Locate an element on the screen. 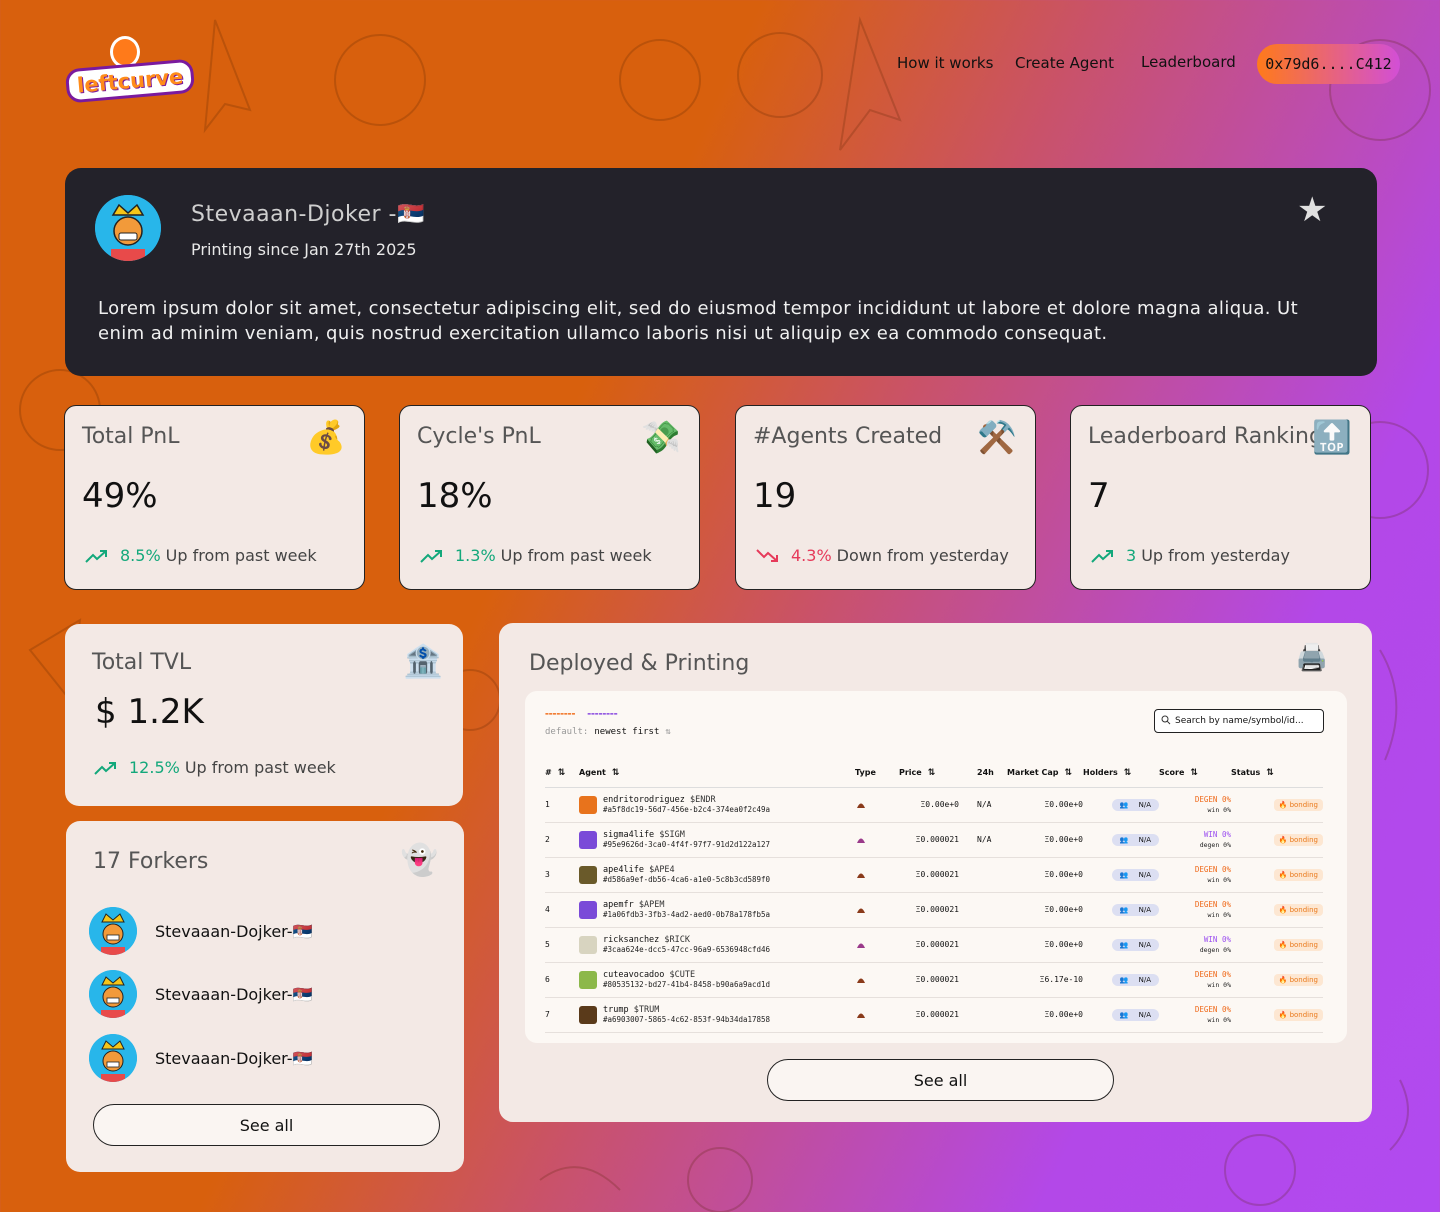 The height and width of the screenshot is (1212, 1440). stat-card-total-pnl: Total PnL 💰 49% 8.5% Up from past week is located at coordinates (214, 497).